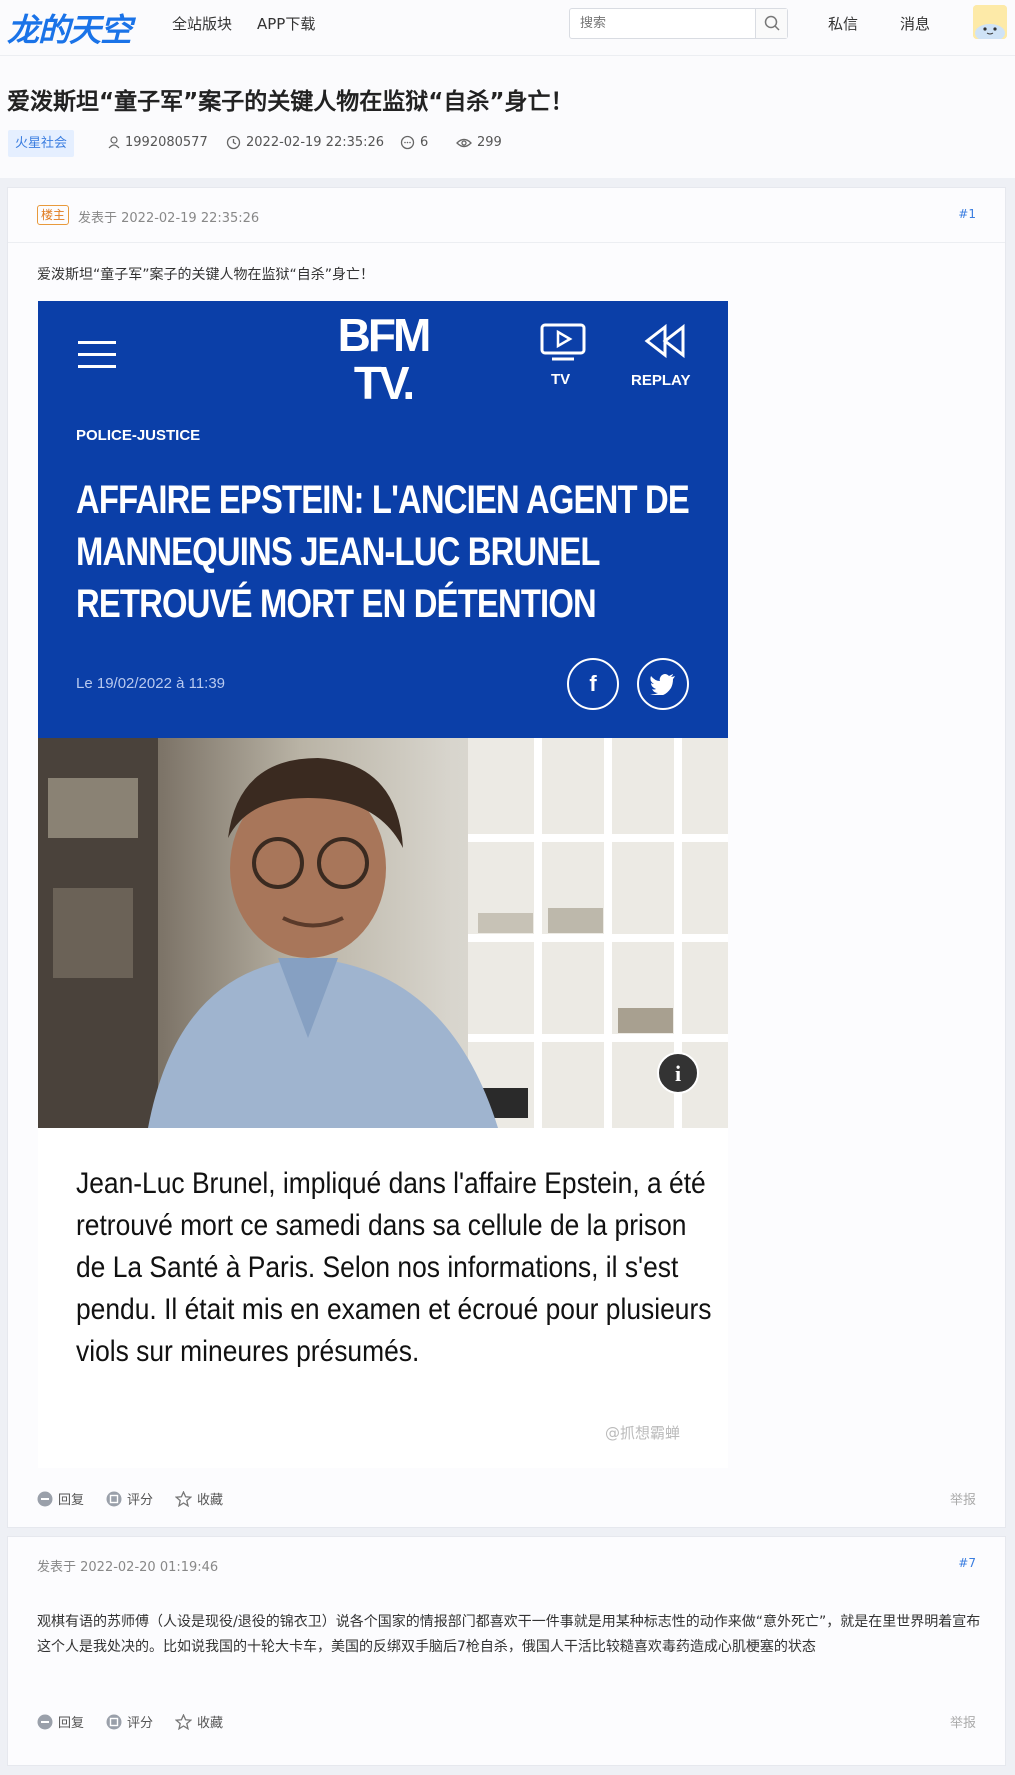  I want to click on thread-author: 1992080577, so click(158, 142).